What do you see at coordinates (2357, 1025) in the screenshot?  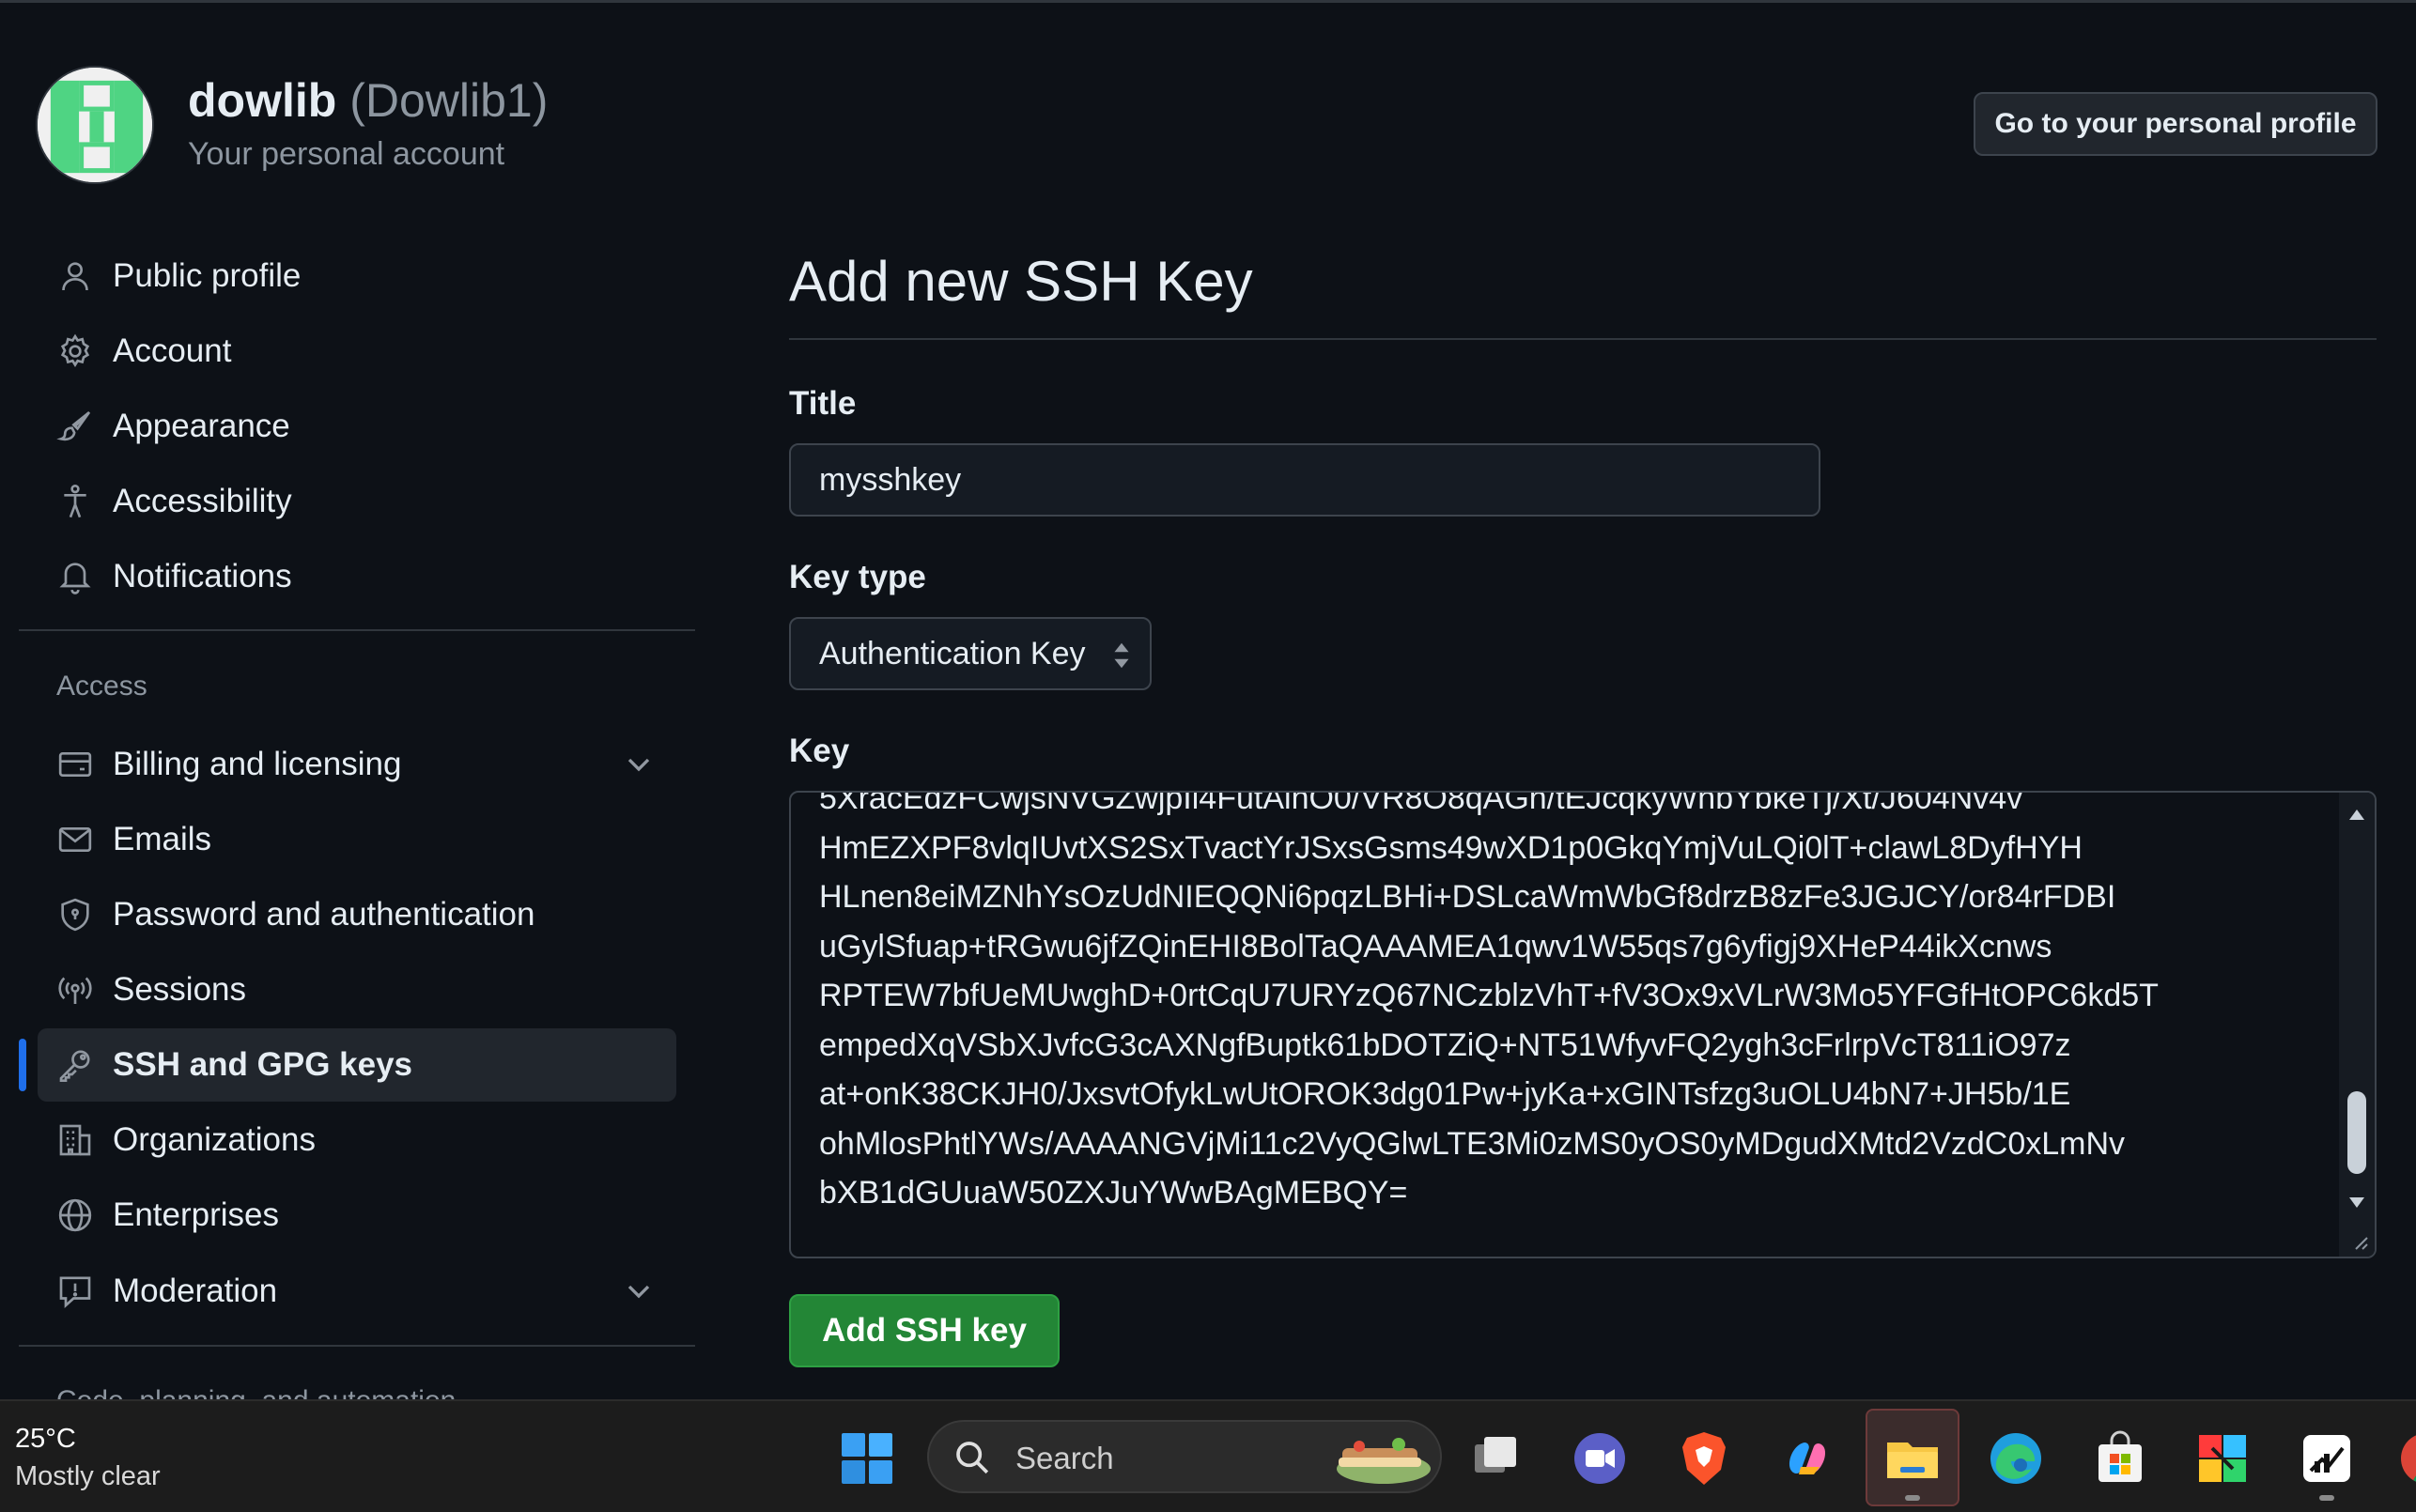 I see `textarea-scrollbar` at bounding box center [2357, 1025].